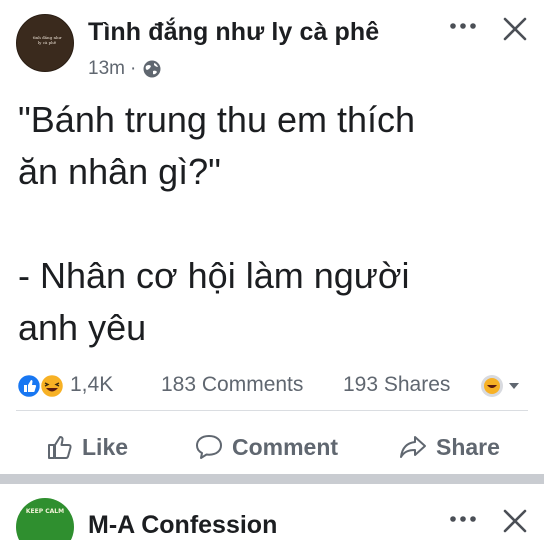 This screenshot has height=540, width=544. What do you see at coordinates (105, 446) in the screenshot?
I see `like-label: Like` at bounding box center [105, 446].